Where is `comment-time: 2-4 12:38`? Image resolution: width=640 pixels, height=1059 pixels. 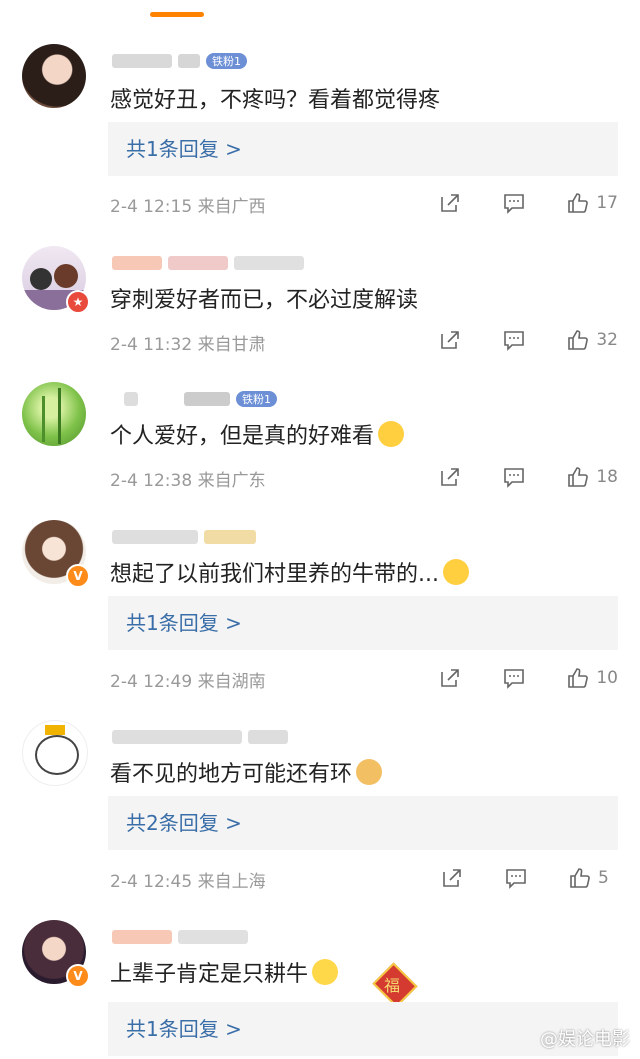 comment-time: 2-4 12:38 is located at coordinates (151, 481).